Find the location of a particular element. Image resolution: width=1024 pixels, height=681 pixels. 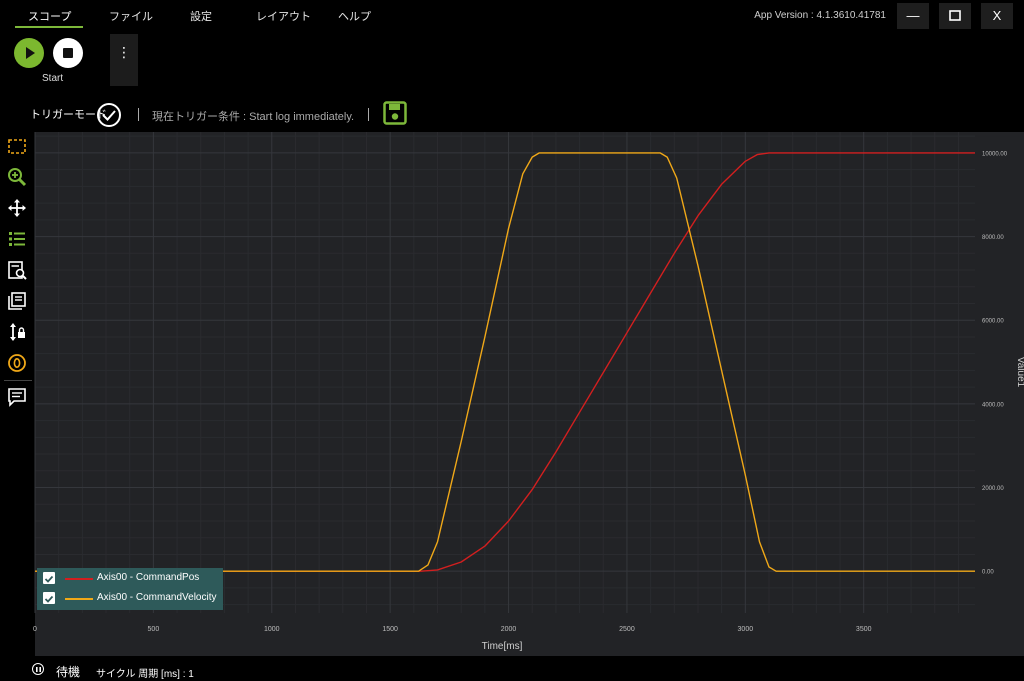

legend-label: Axis00 - CommandVelocity is located at coordinates (157, 597).